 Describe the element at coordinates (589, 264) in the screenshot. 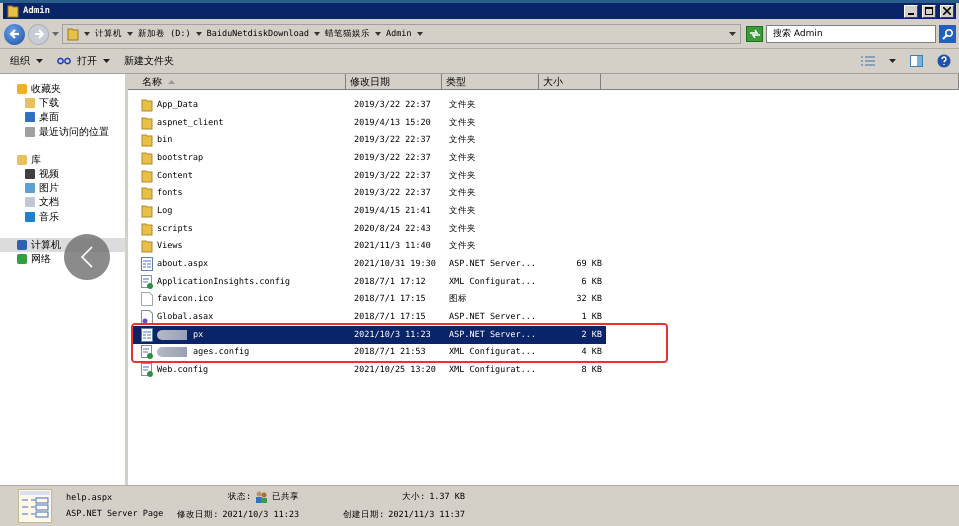

I see `file-size: 69 KB` at that location.